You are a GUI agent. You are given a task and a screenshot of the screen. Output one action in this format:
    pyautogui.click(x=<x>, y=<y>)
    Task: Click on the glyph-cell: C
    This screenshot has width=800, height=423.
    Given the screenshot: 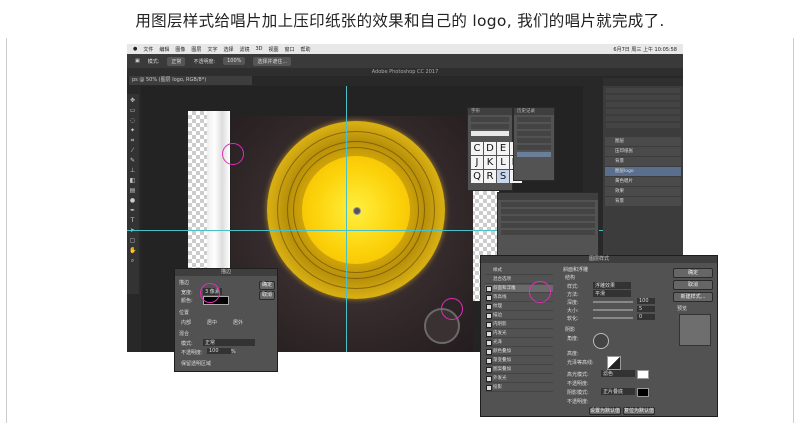 What is the action you would take?
    pyautogui.click(x=477, y=148)
    